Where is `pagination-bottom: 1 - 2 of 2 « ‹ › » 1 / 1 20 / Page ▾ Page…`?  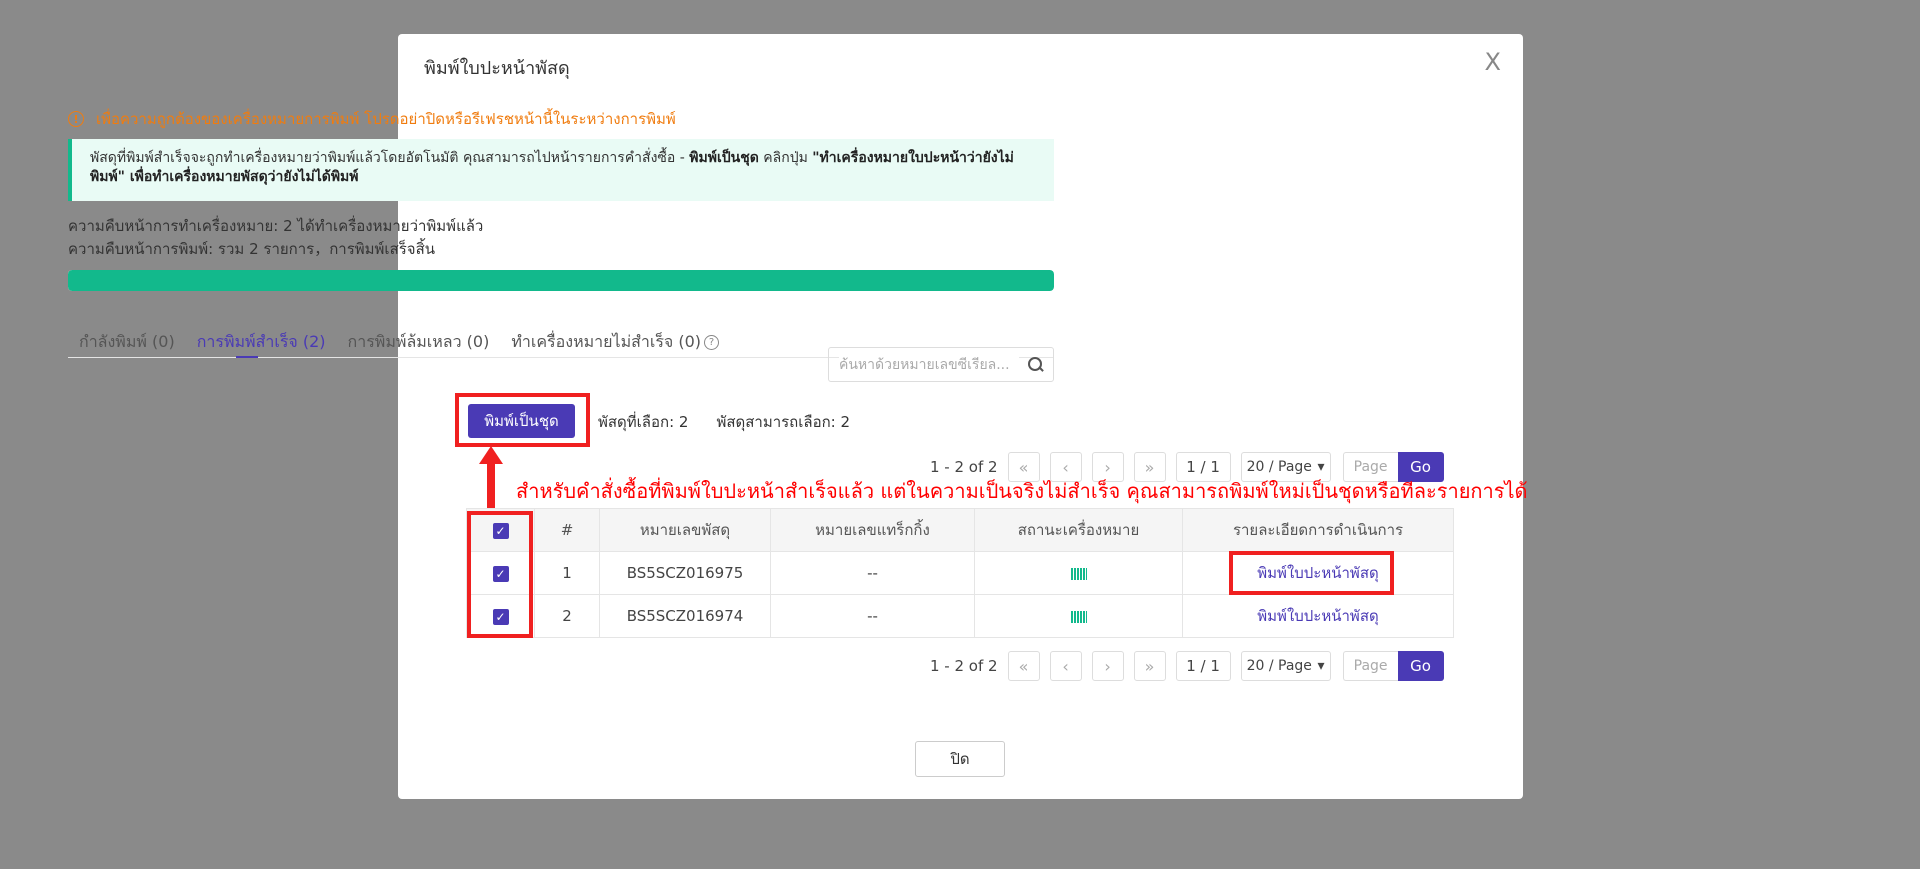
pagination-bottom: 1 - 2 of 2 « ‹ › » 1 / 1 20 / Page ▾ Page… is located at coordinates (1187, 666).